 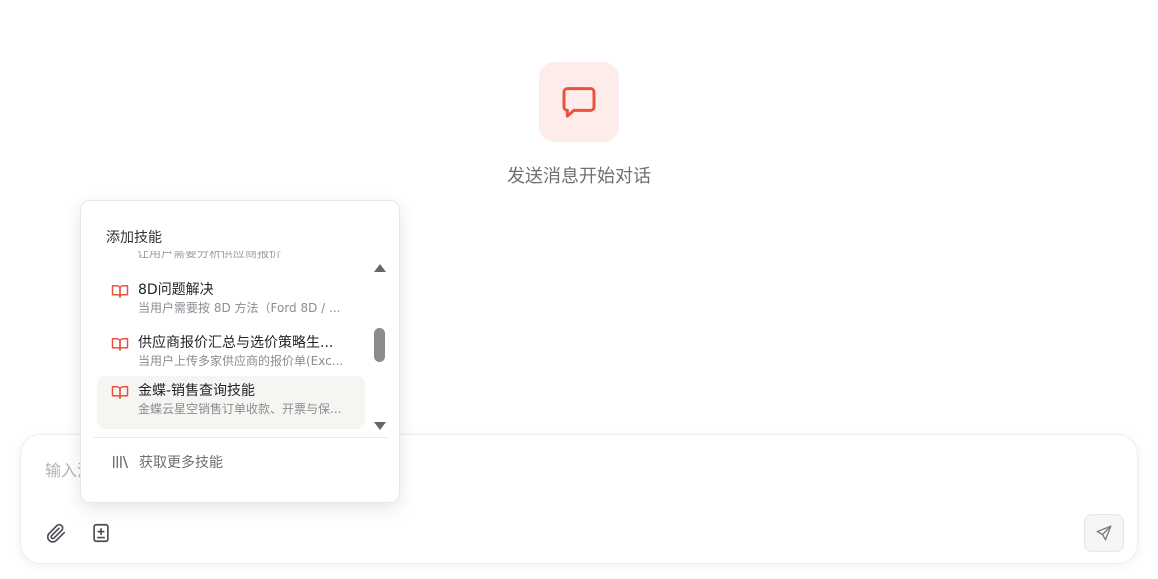 What do you see at coordinates (241, 437) in the screenshot?
I see `divider` at bounding box center [241, 437].